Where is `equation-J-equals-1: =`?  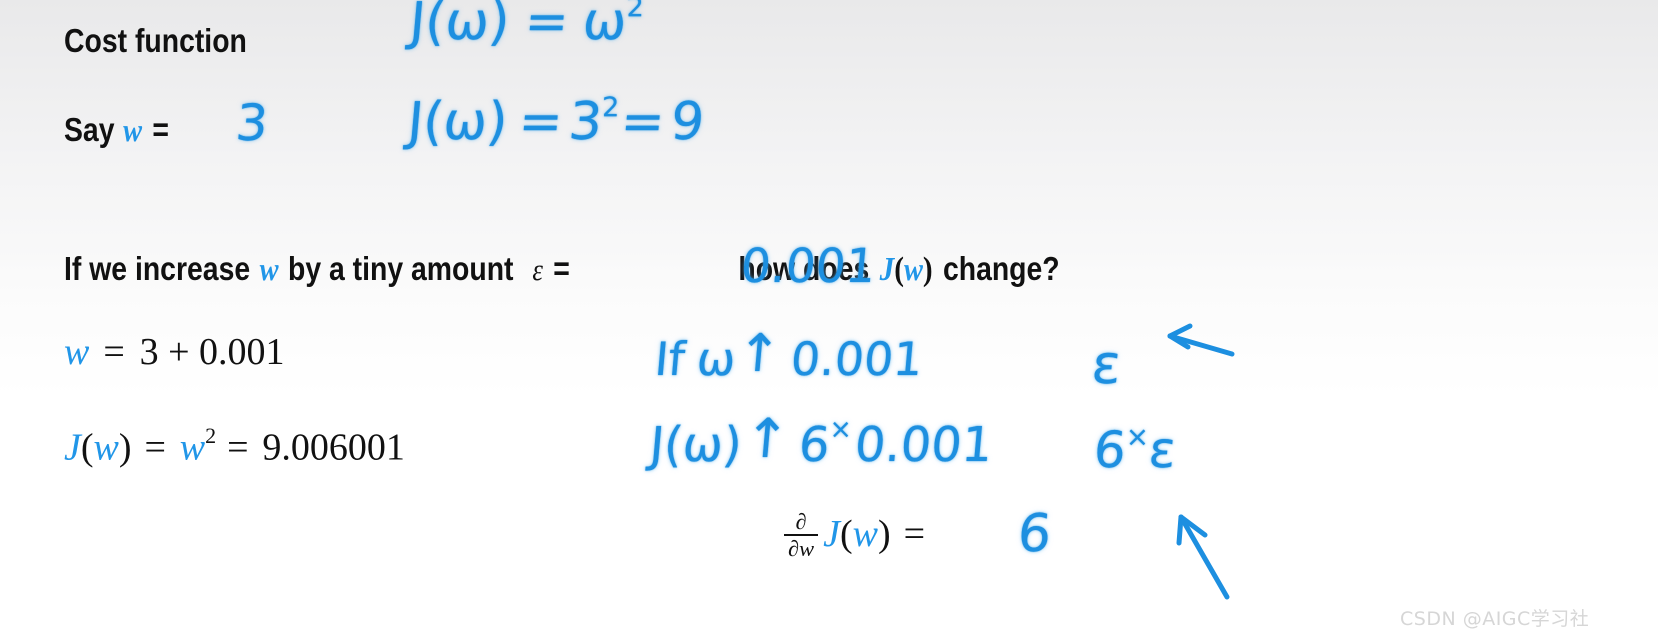 equation-J-equals-1: = is located at coordinates (155, 447).